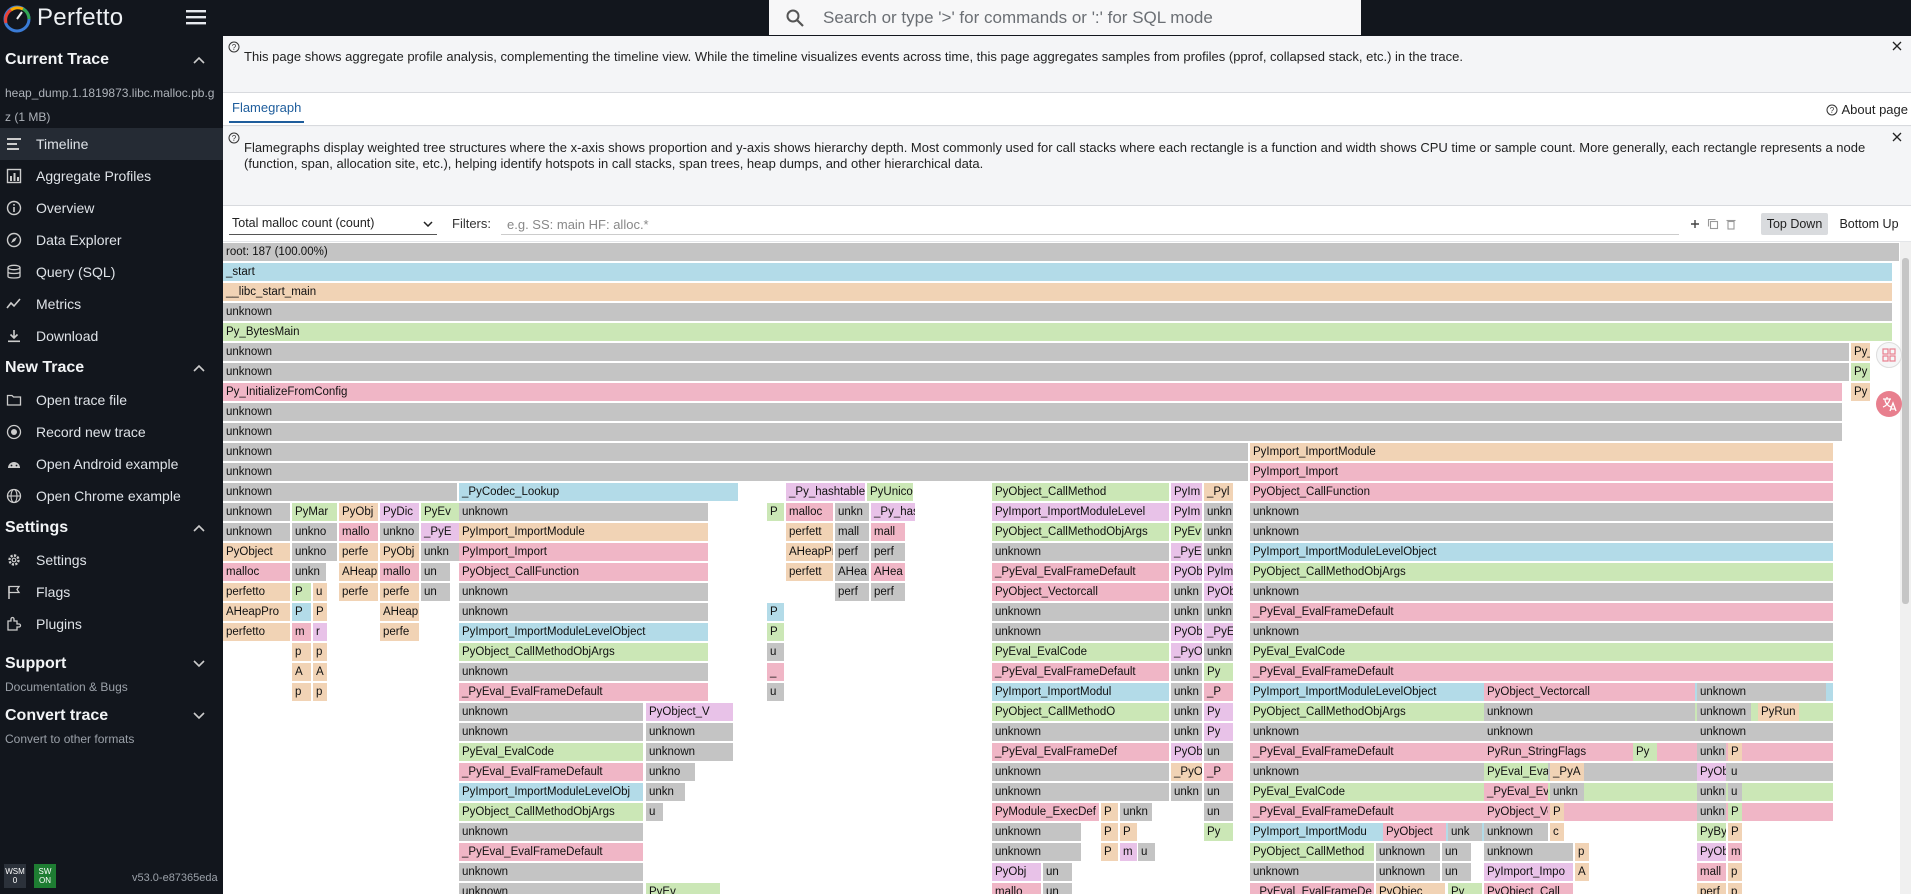 Image resolution: width=1911 pixels, height=894 pixels. I want to click on flamegraph-frame: PyObject_CallFunction, so click(1541, 492).